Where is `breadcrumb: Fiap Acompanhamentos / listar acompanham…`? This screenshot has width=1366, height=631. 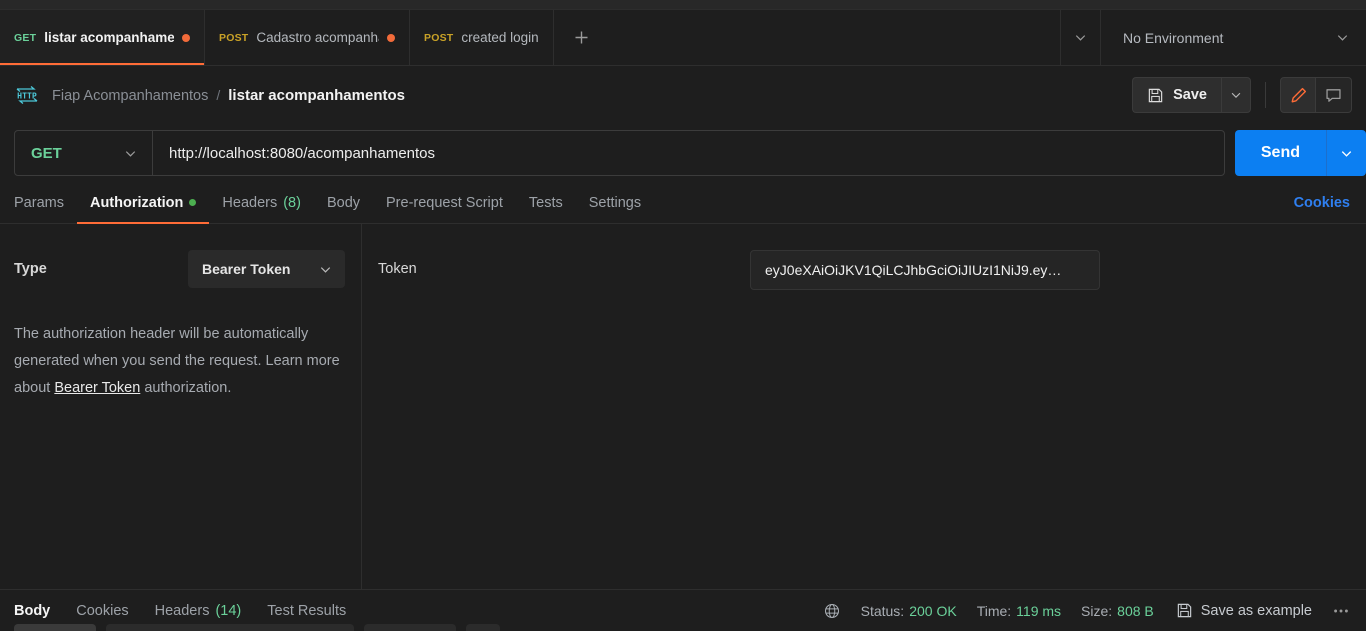
breadcrumb: Fiap Acompanhamentos / listar acompanham… is located at coordinates (592, 95).